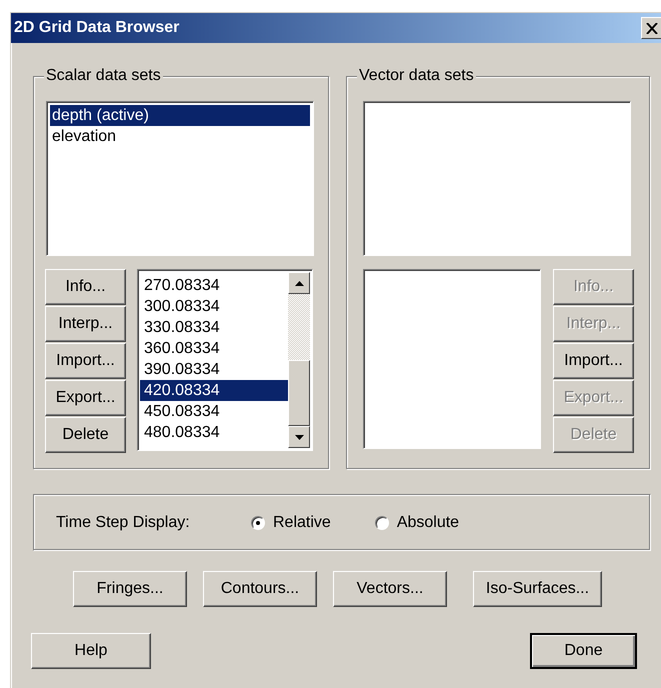 The height and width of the screenshot is (688, 661). What do you see at coordinates (214, 369) in the screenshot?
I see `list-item: 390.08334` at bounding box center [214, 369].